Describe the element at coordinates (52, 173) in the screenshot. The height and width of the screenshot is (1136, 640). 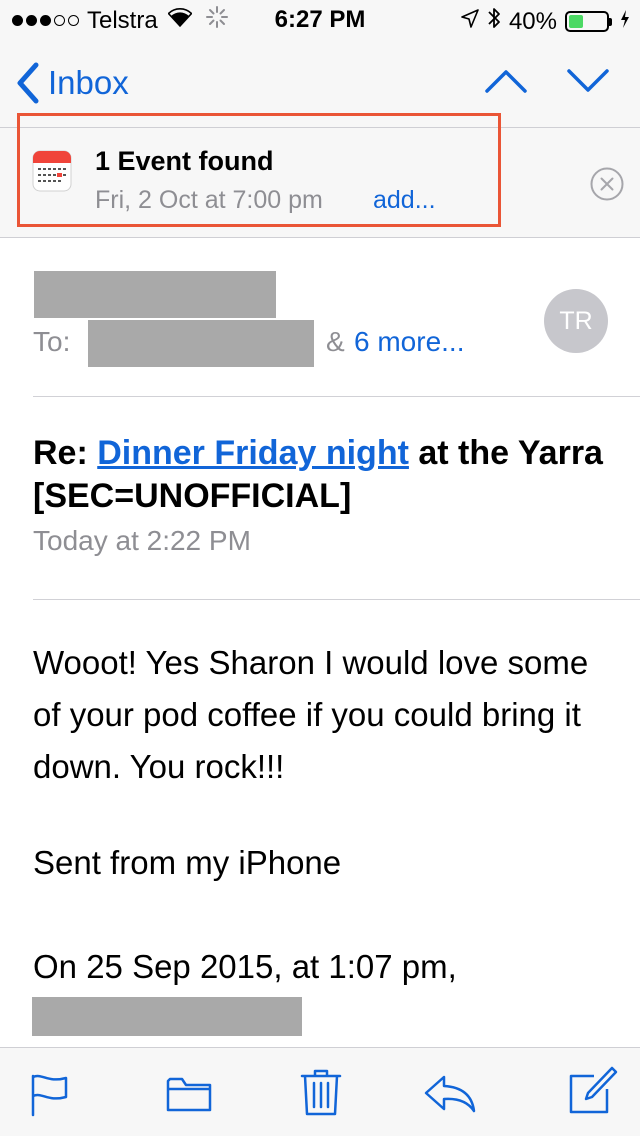
I see `calendar-icon` at that location.